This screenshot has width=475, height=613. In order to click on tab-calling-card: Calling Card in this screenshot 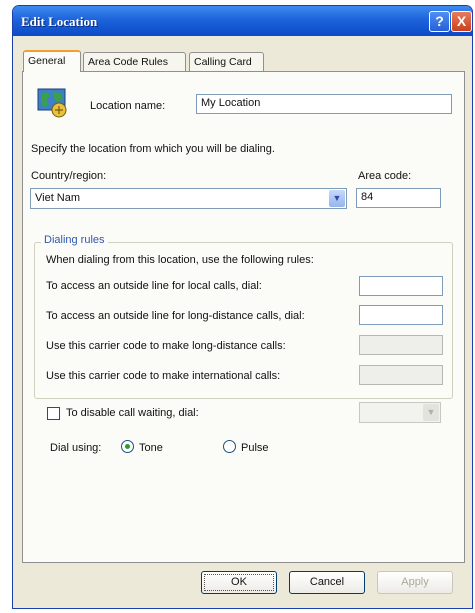, I will do `click(226, 61)`.